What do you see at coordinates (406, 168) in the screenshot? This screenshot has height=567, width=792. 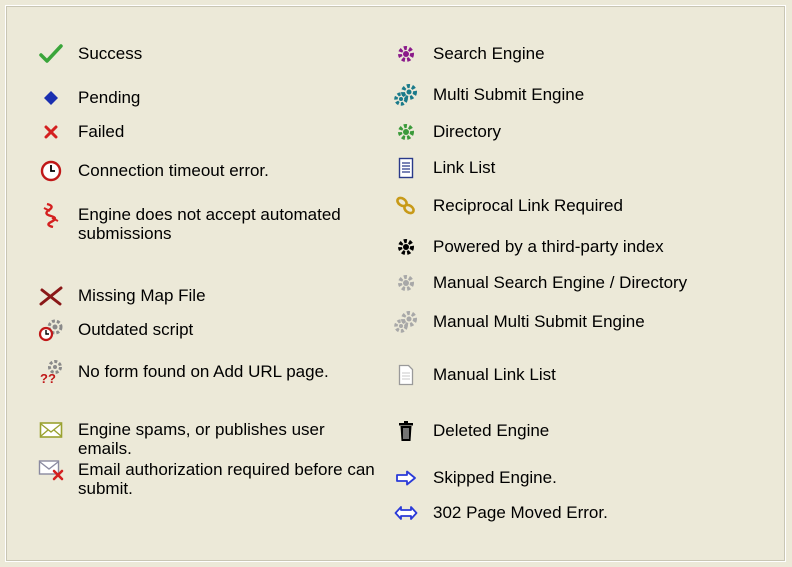 I see `document-list-icon` at bounding box center [406, 168].